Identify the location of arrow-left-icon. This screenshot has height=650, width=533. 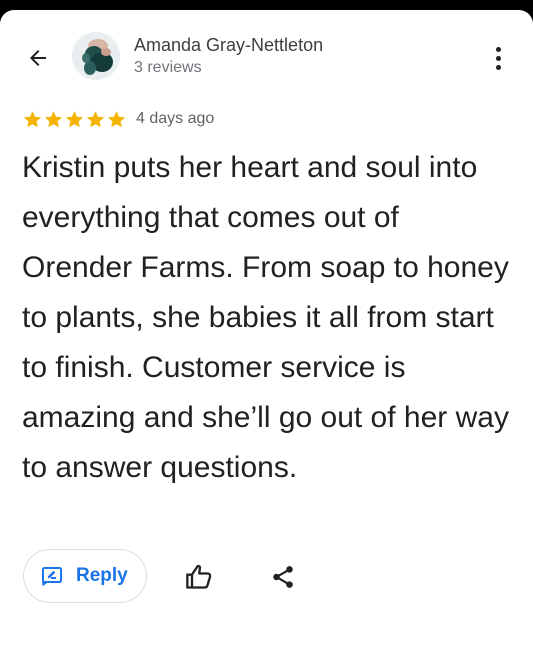
(38, 58).